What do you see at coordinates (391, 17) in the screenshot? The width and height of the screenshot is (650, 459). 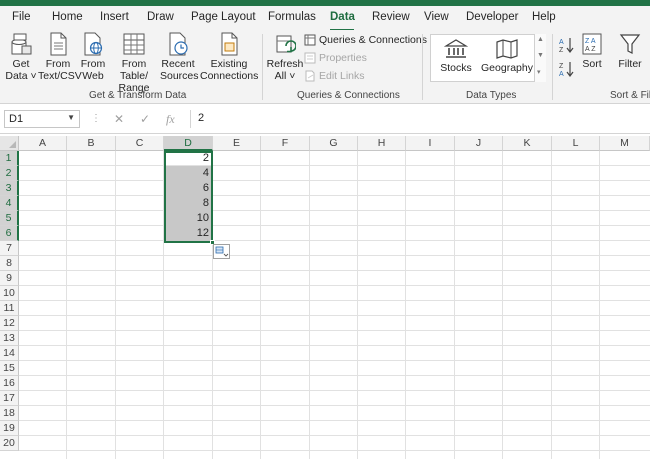 I see `tab-review: Review` at bounding box center [391, 17].